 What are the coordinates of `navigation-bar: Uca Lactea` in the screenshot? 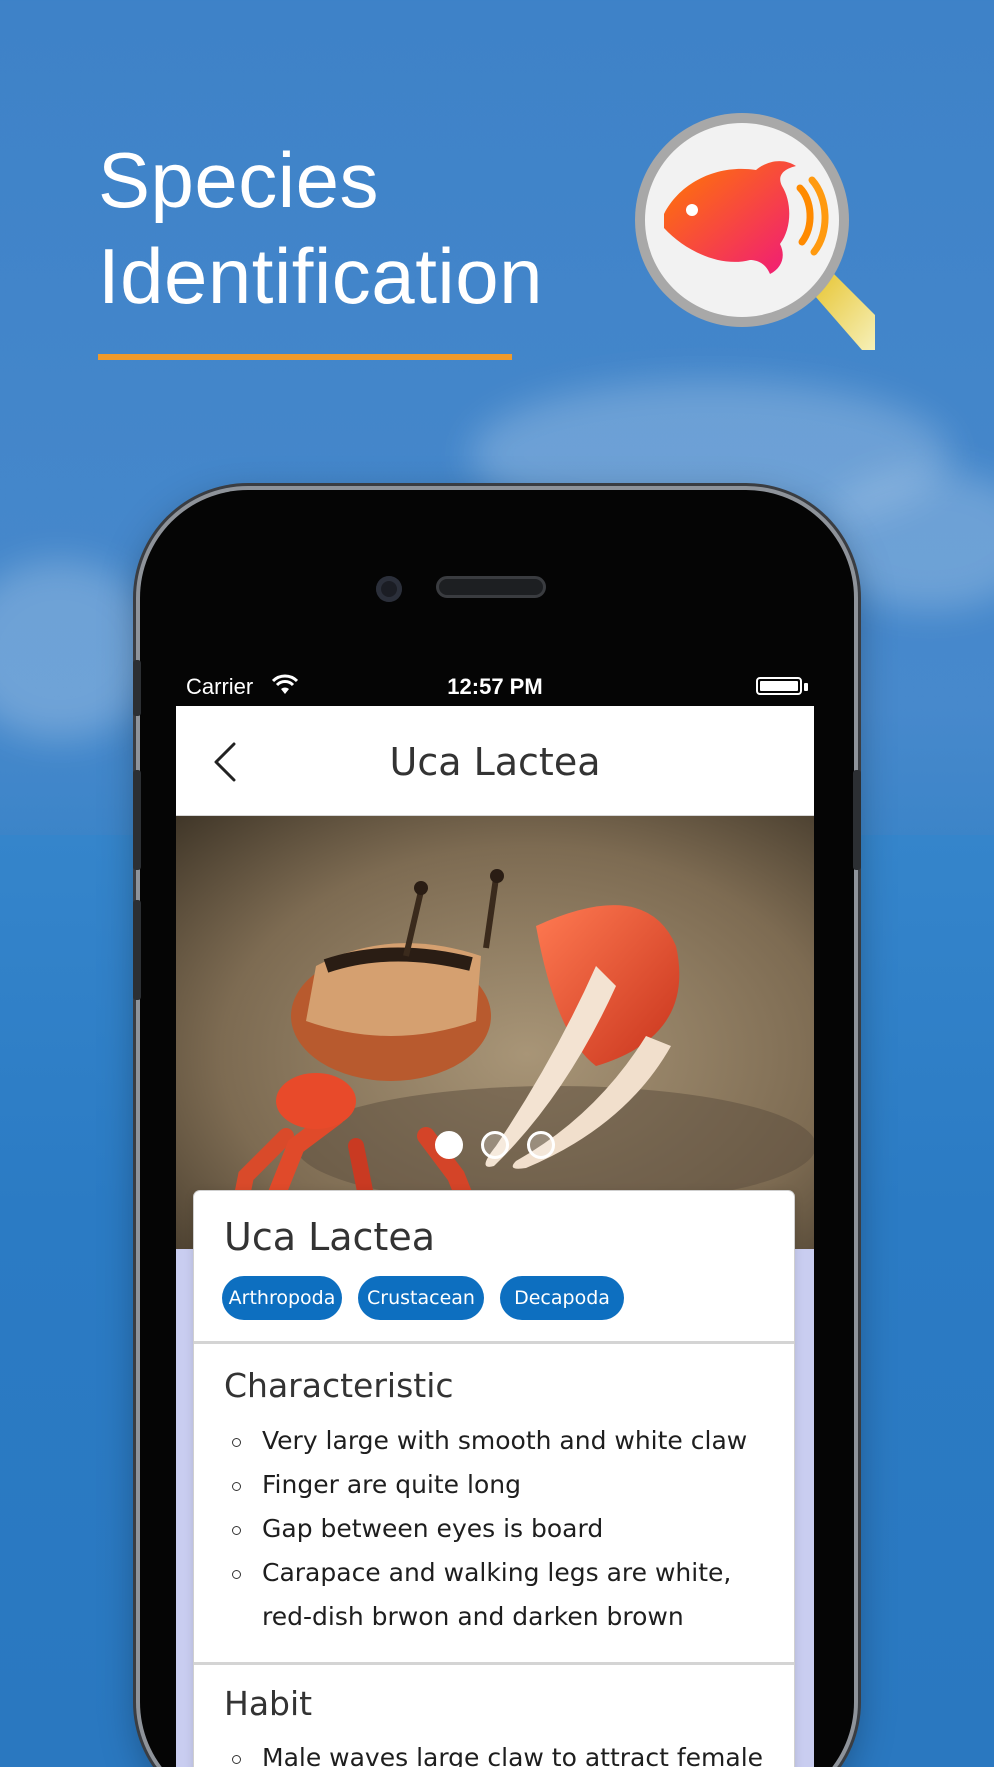 It's located at (495, 761).